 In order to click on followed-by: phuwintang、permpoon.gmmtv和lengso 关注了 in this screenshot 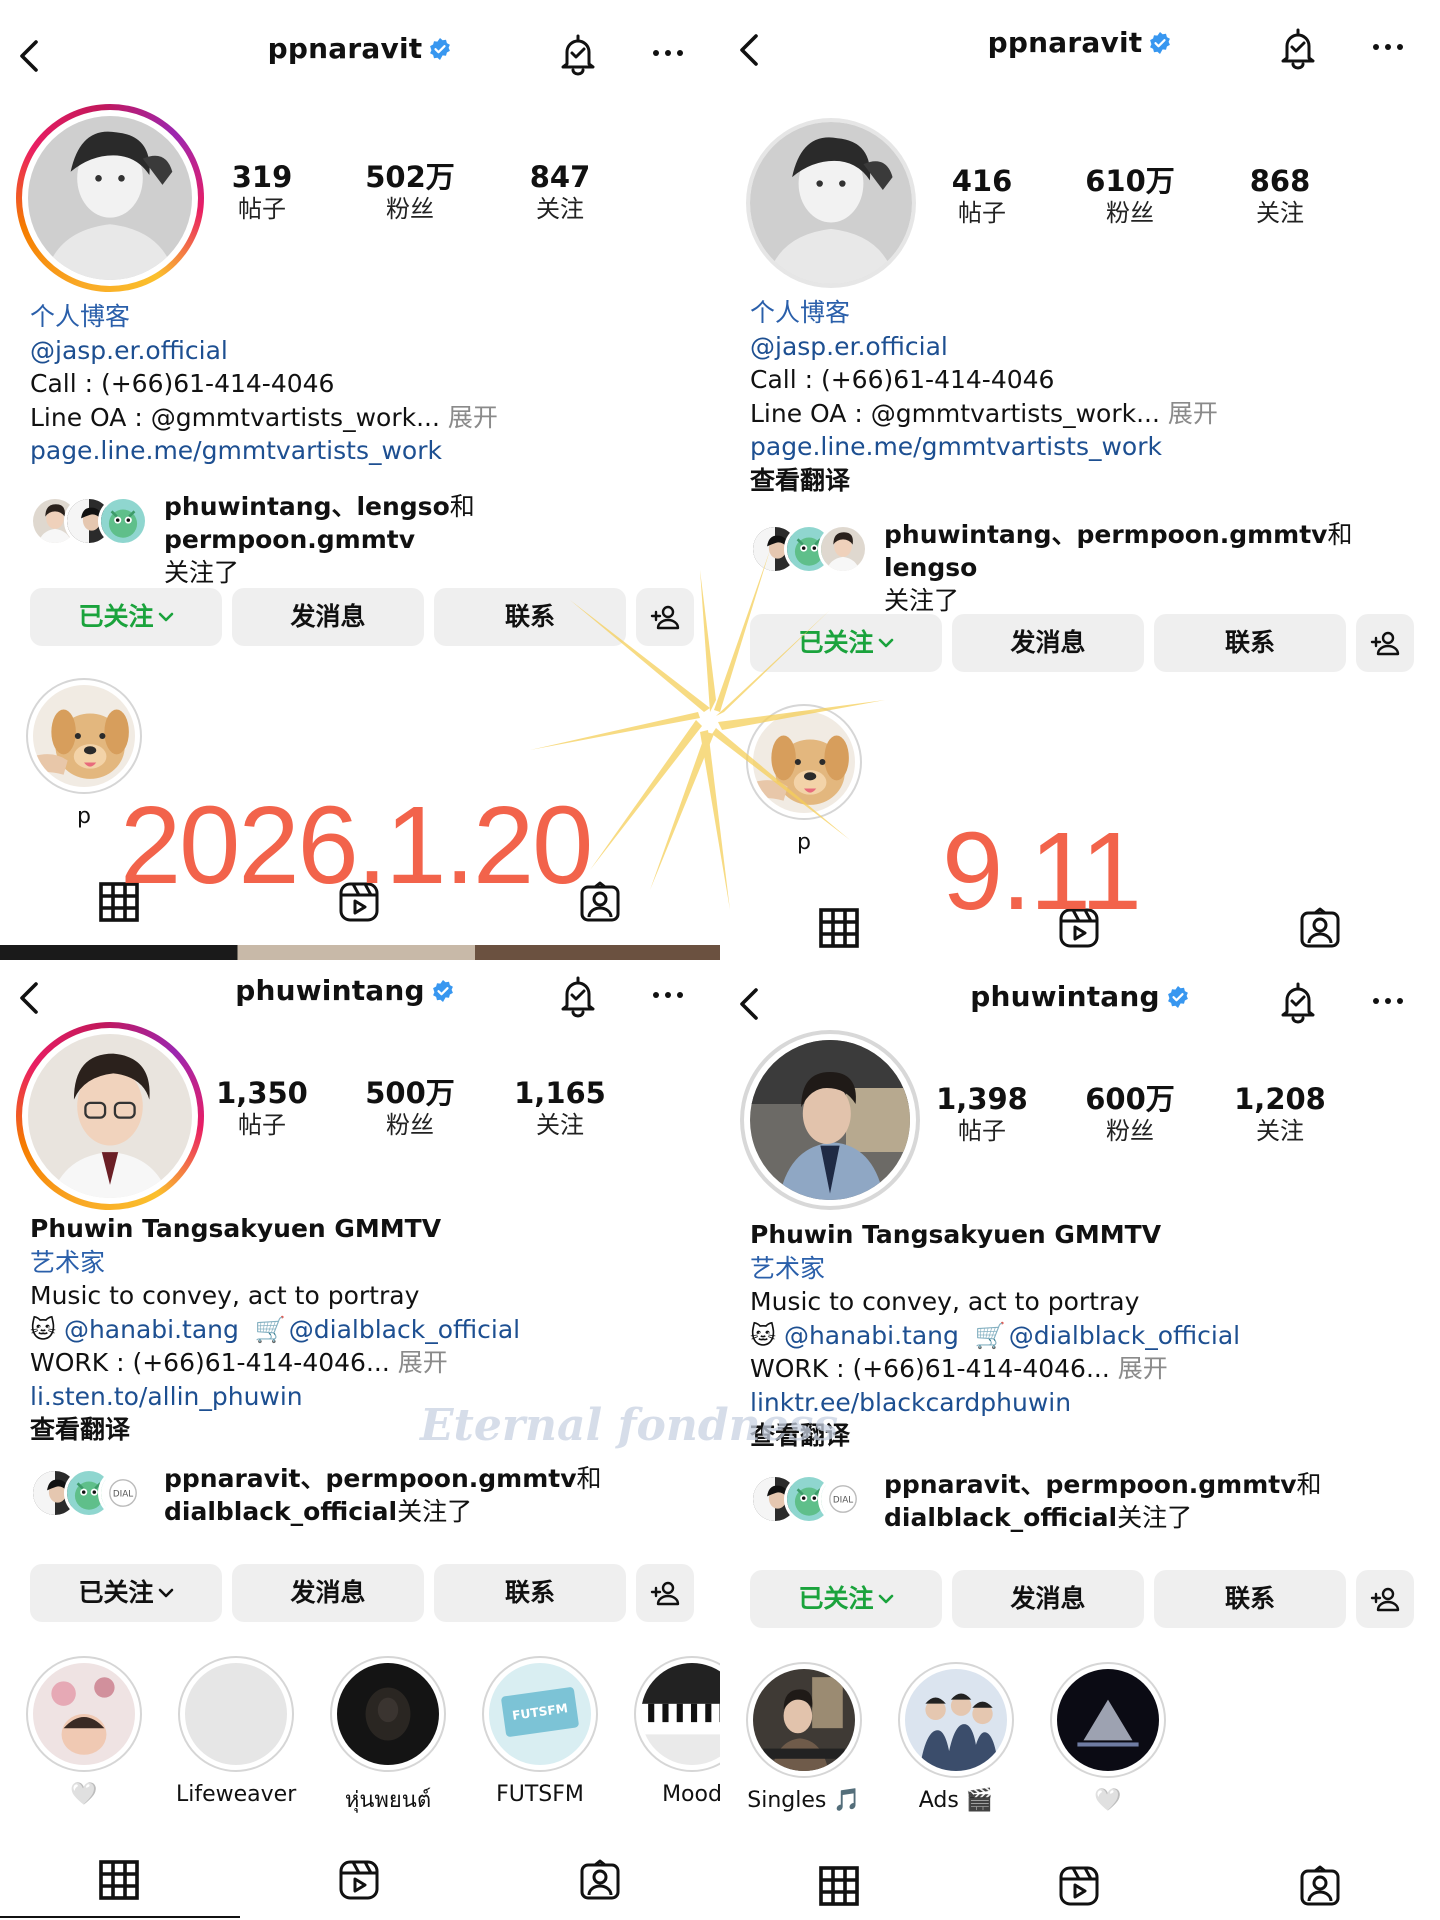, I will do `click(1080, 566)`.